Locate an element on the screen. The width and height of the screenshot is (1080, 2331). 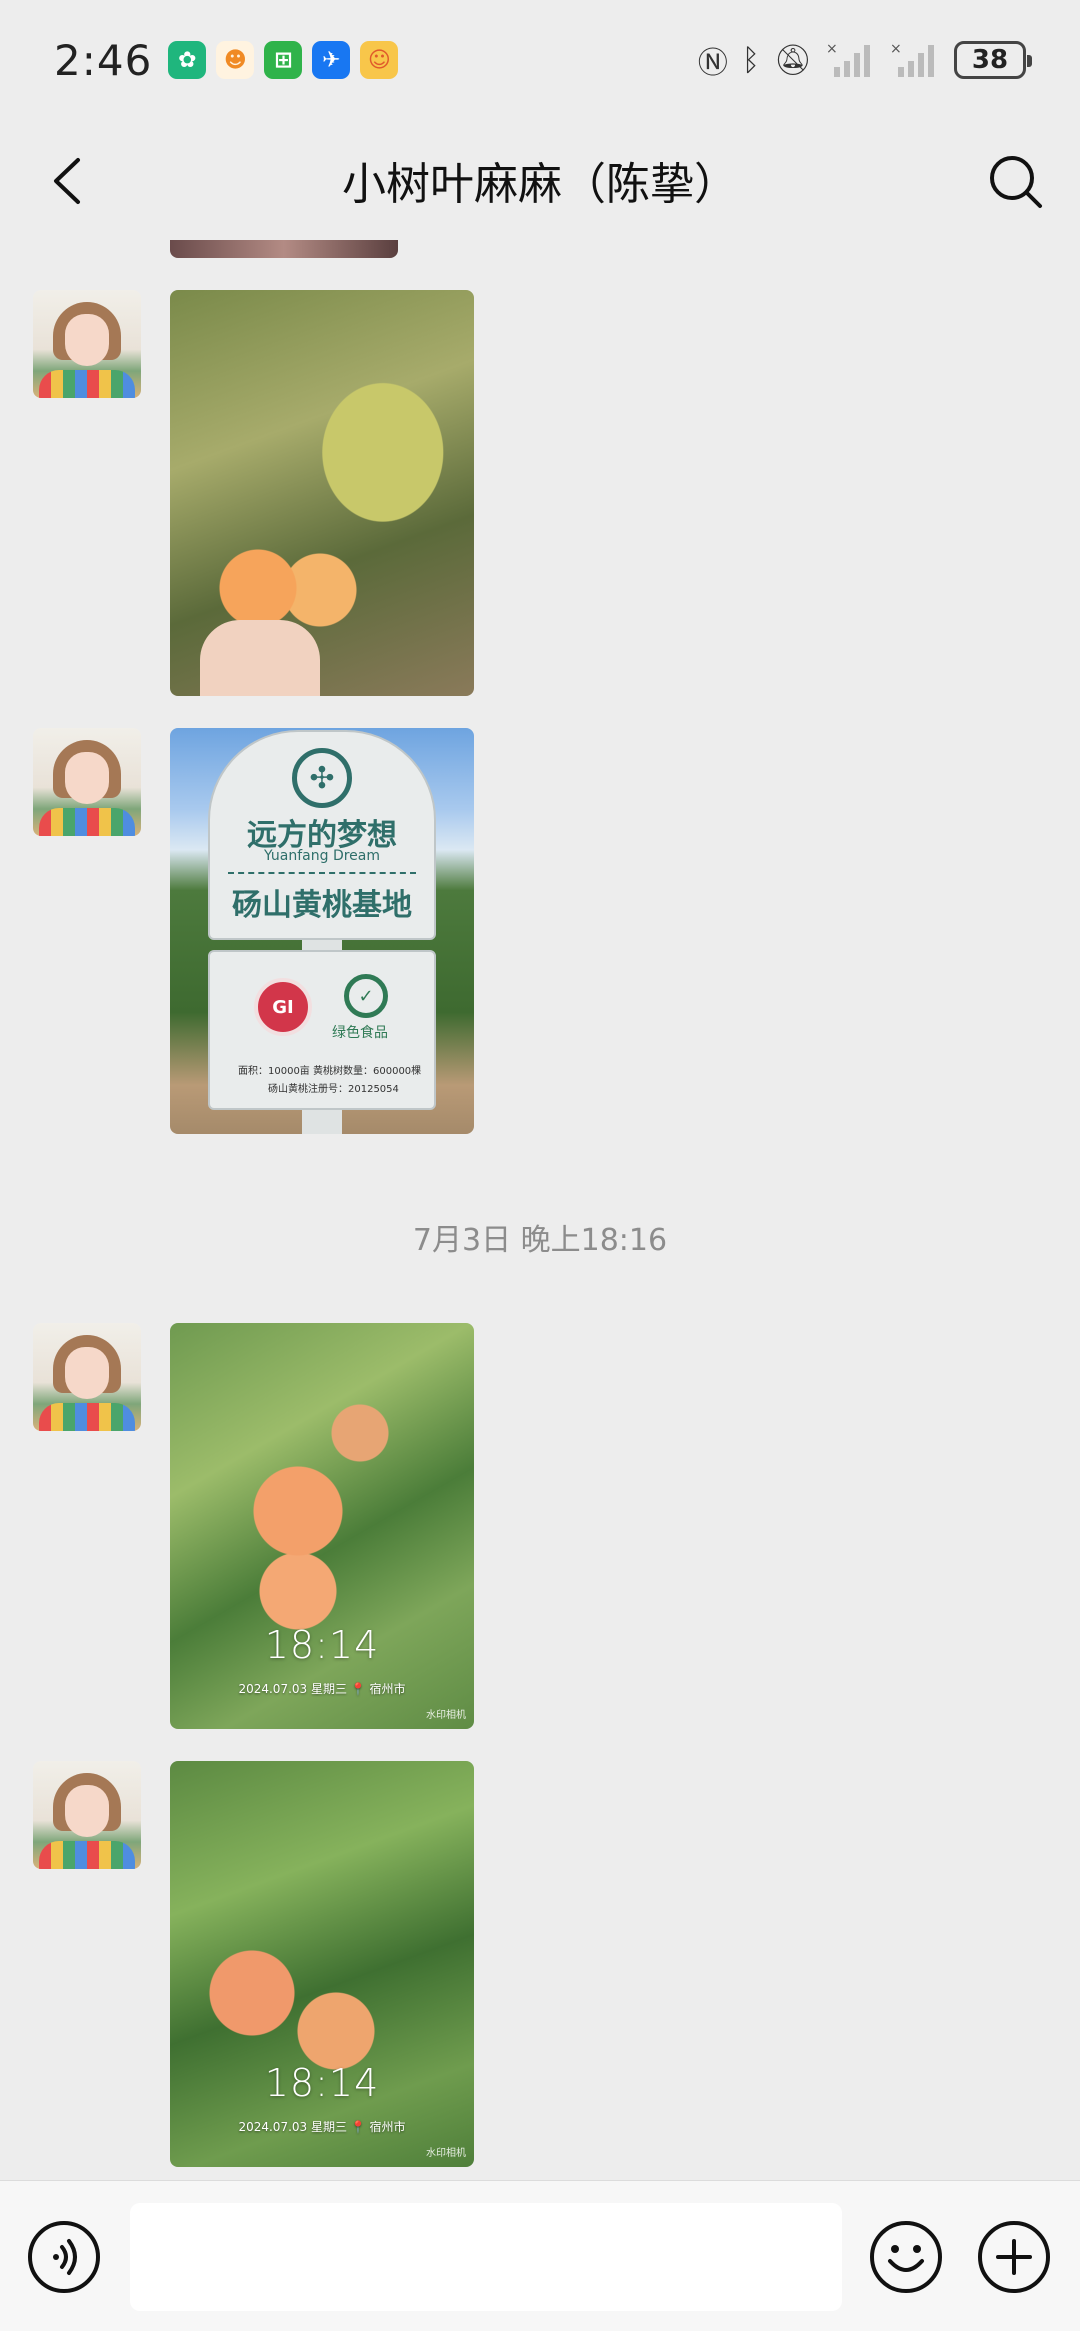
more-button is located at coordinates (1014, 2257).